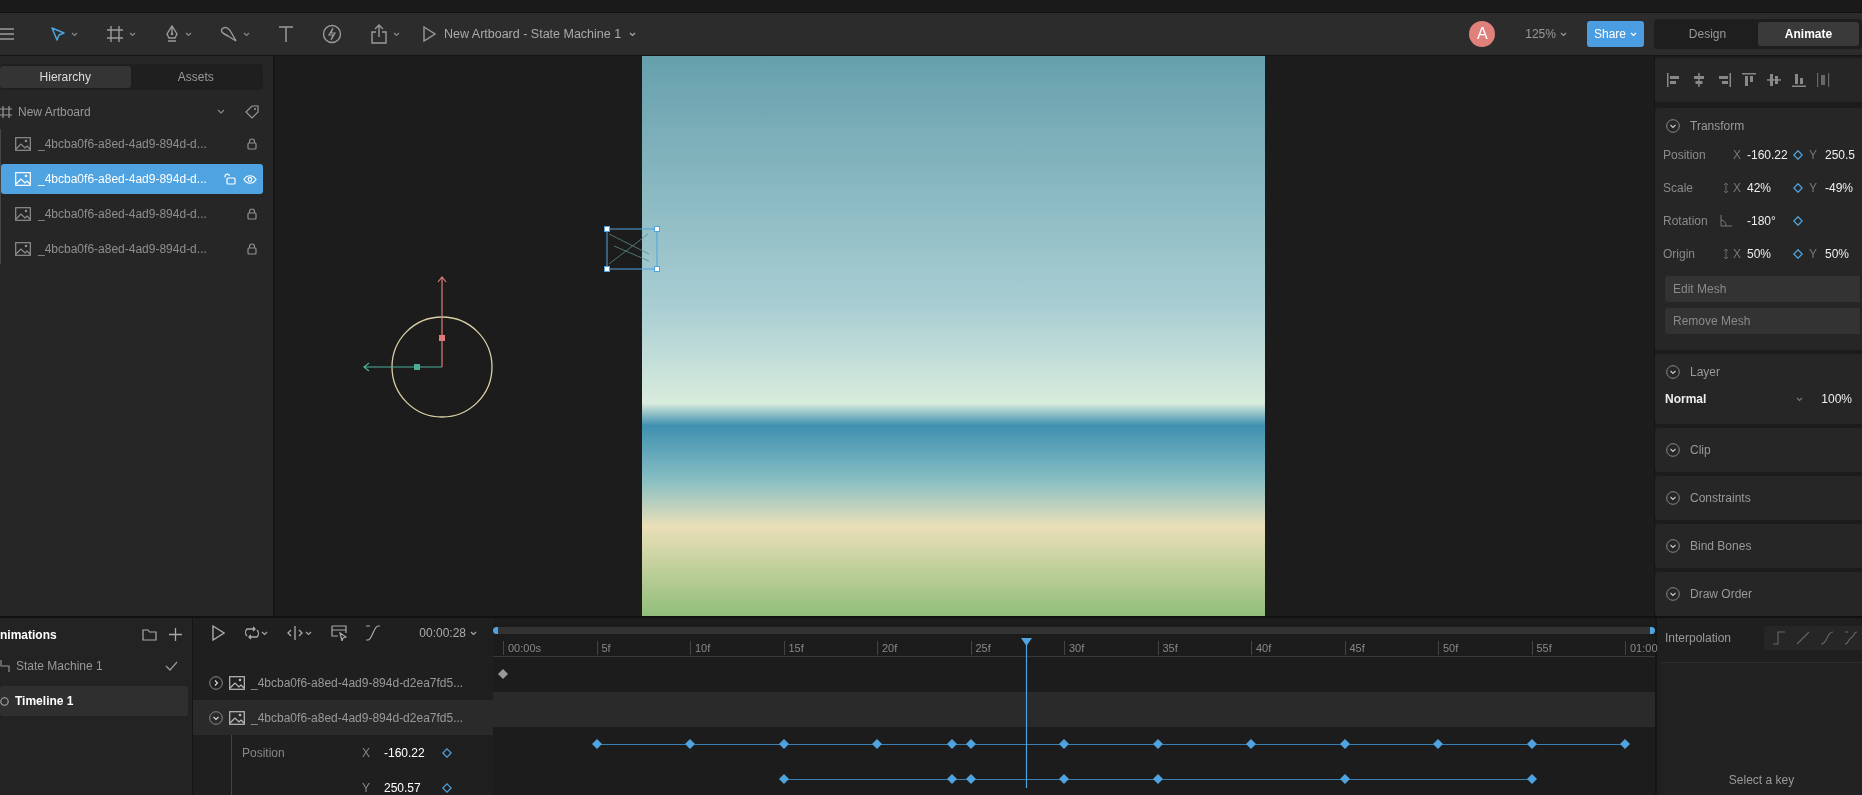 The height and width of the screenshot is (795, 1862). I want to click on linear-curve-icon, so click(1803, 638).